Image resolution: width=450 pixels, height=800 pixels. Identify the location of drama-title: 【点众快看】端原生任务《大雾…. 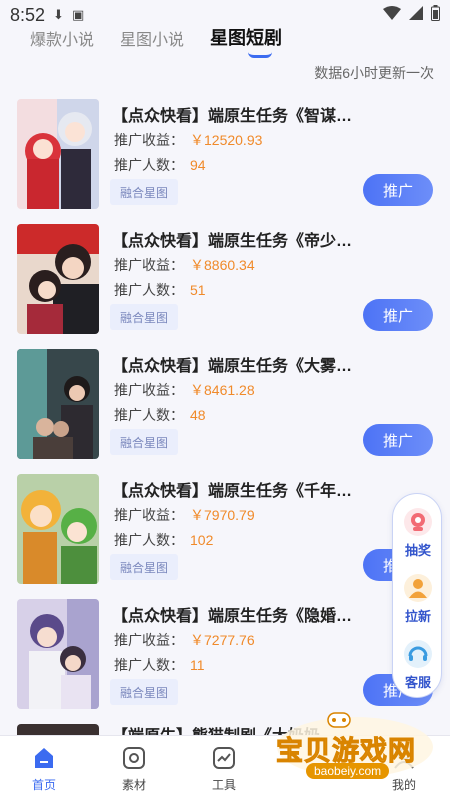
(232, 366).